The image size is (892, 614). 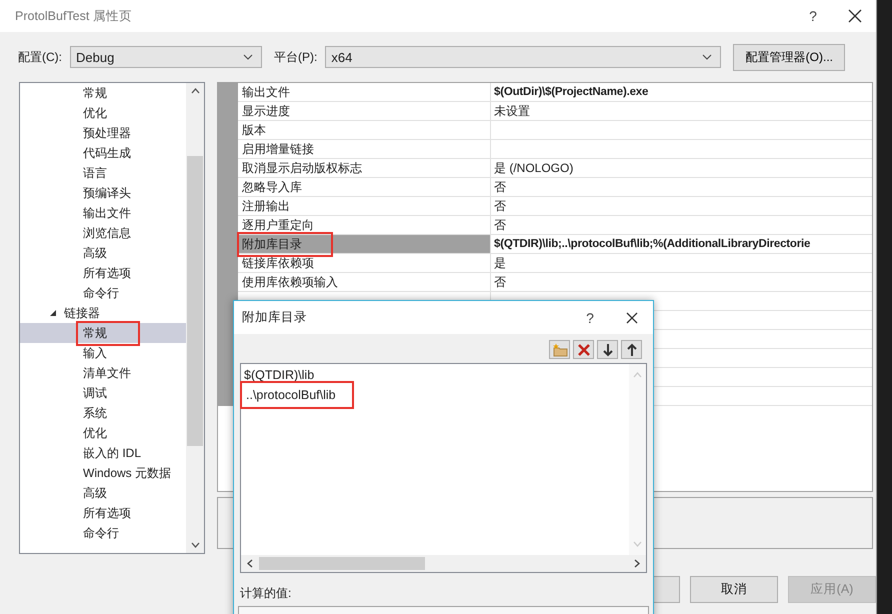 I want to click on move-down-button, so click(x=607, y=349).